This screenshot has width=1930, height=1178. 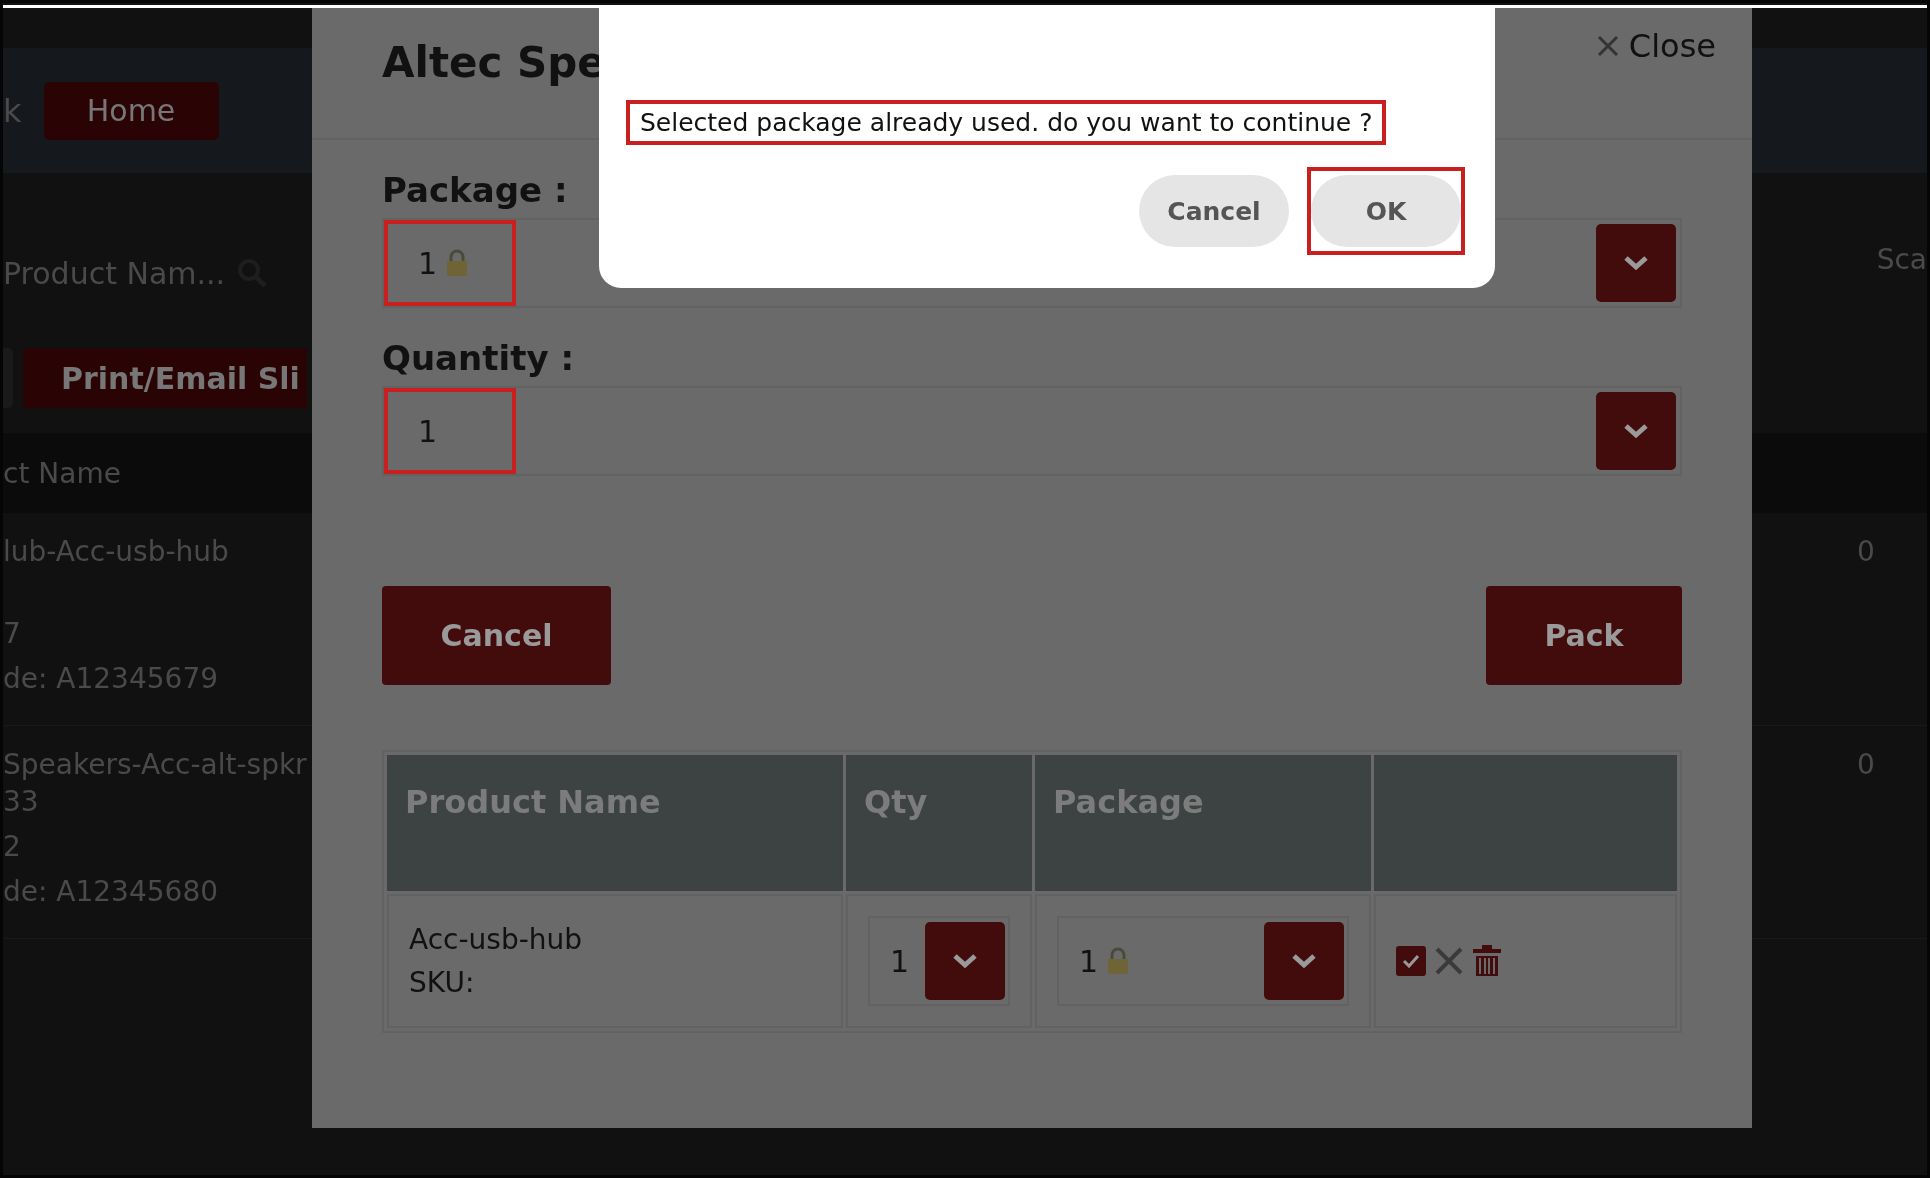 I want to click on product-title: lub-Acc-usb-hub, so click(x=116, y=551).